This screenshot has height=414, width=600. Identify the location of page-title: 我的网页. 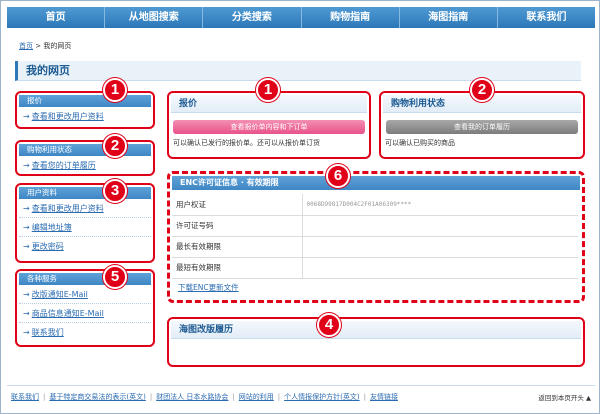
(48, 70).